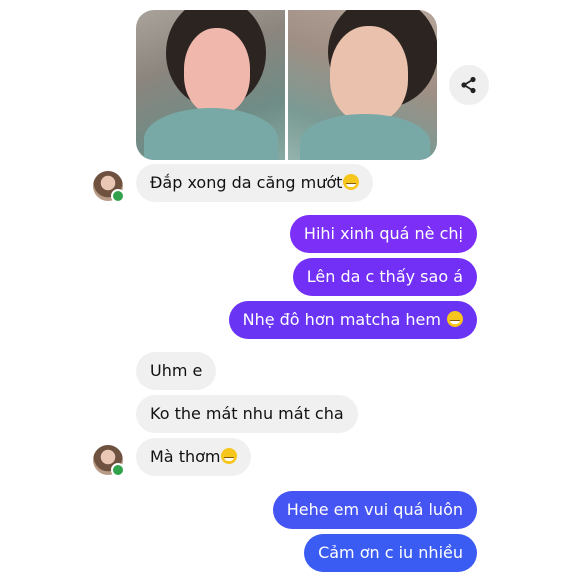 This screenshot has width=583, height=583. I want to click on selfie-photo-left, so click(210, 85).